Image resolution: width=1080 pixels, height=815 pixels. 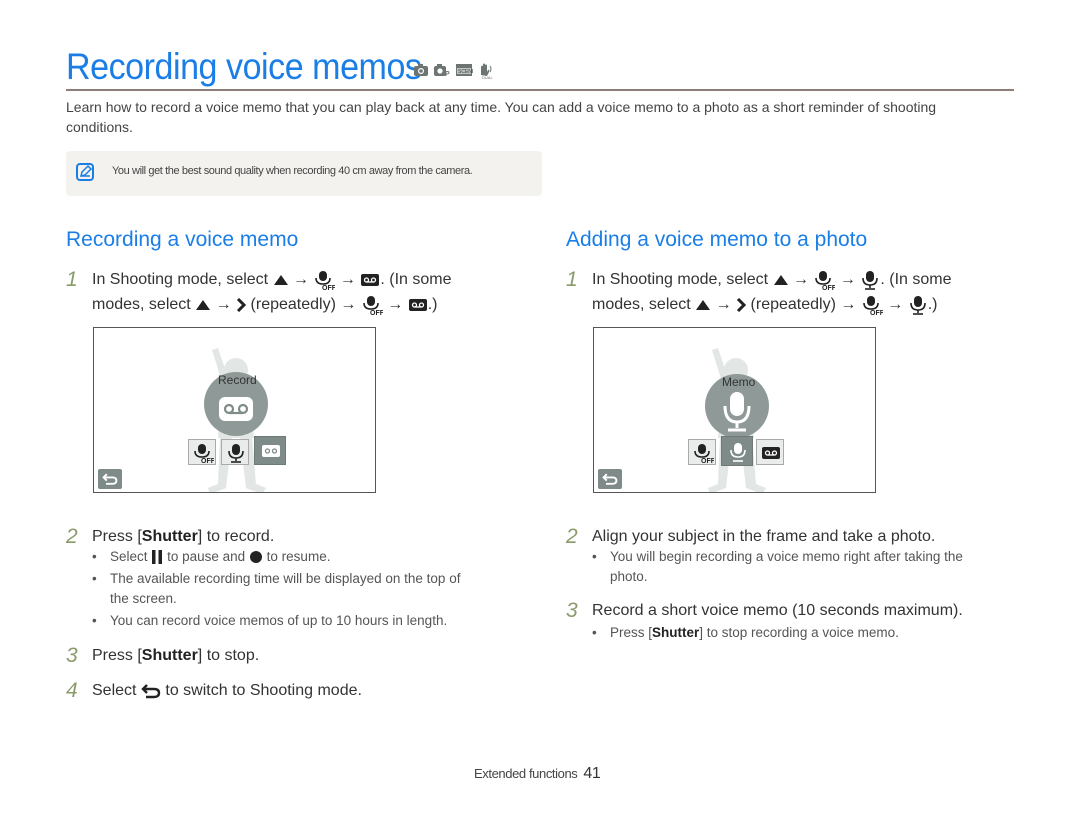 What do you see at coordinates (265, 304) in the screenshot?
I see `step-text-line2: modes, select → (repeatedly) → → .)` at bounding box center [265, 304].